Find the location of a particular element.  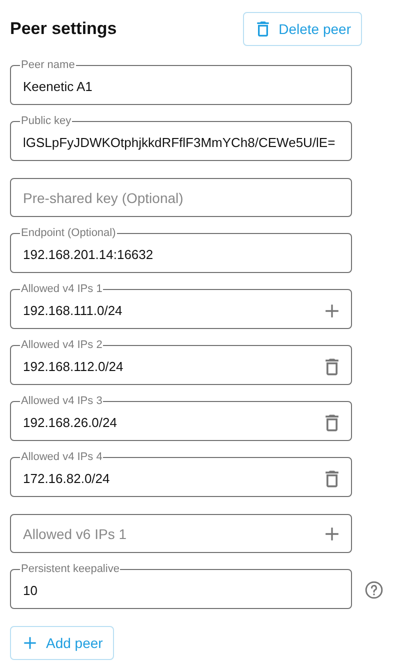

input-field: Allowed v4 IPs 3 192.168.26.0/24 is located at coordinates (181, 418).